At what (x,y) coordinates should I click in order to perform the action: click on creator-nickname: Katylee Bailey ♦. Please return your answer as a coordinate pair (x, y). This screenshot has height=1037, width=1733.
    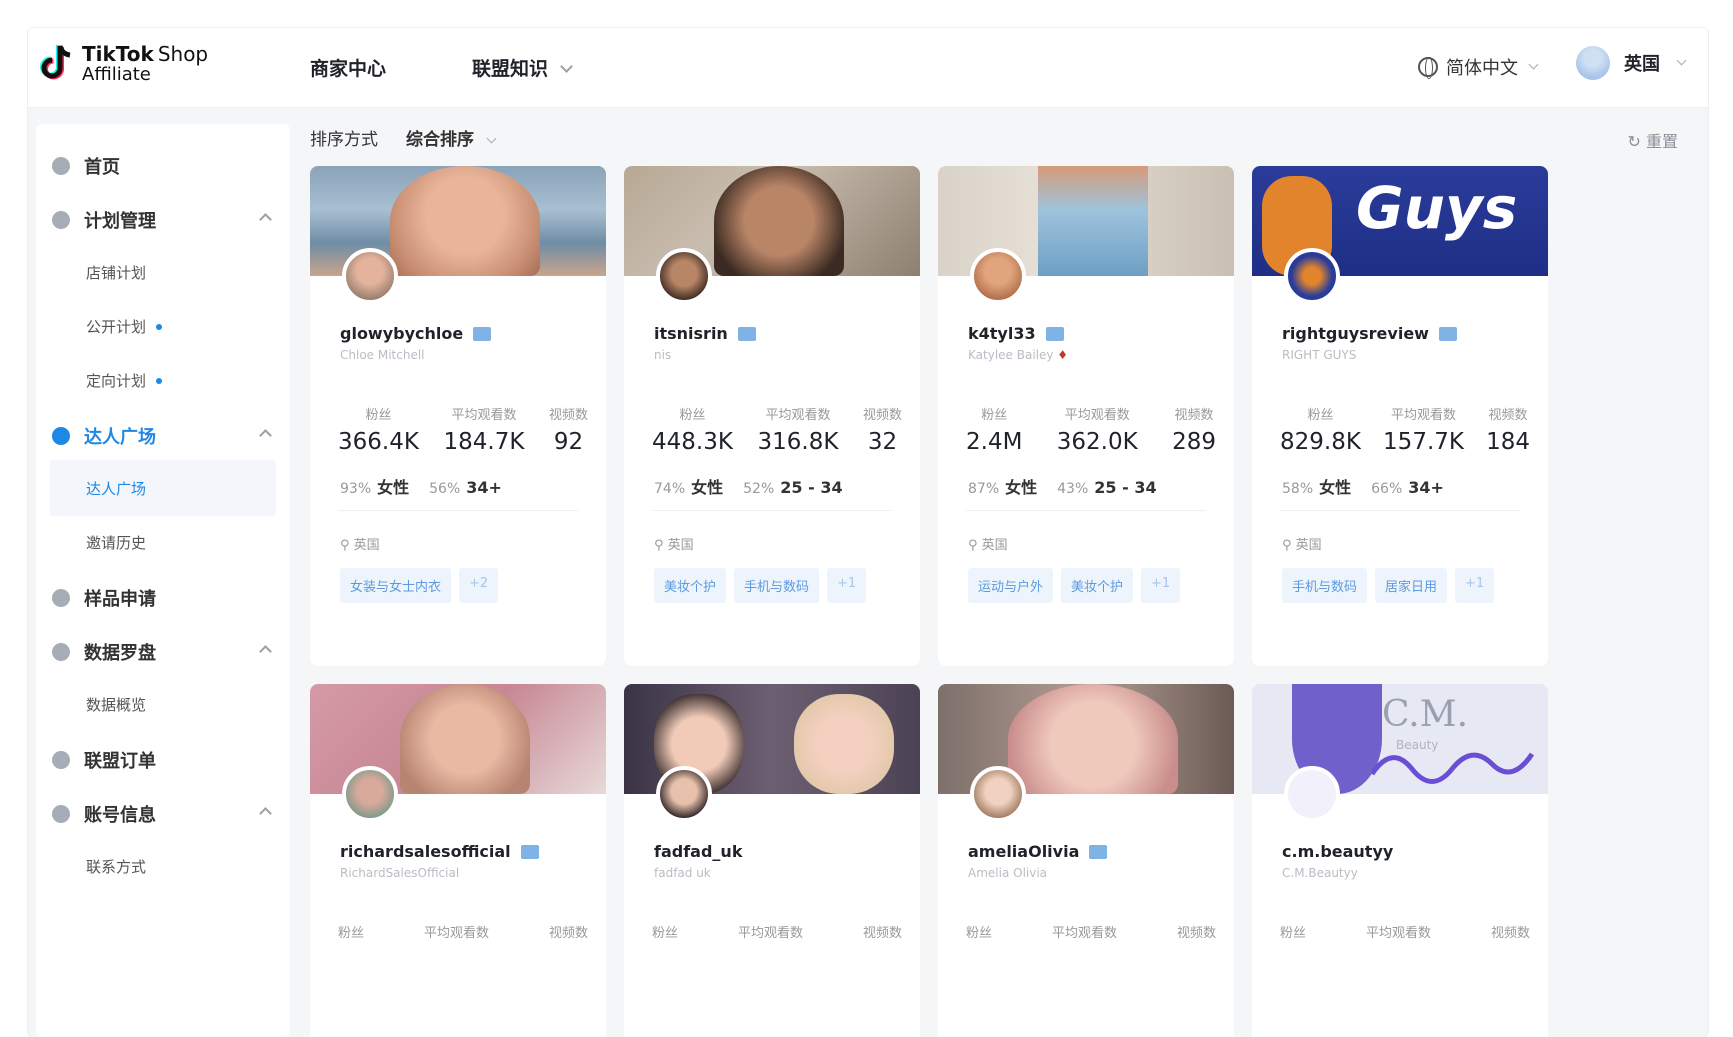
    Looking at the image, I should click on (1018, 355).